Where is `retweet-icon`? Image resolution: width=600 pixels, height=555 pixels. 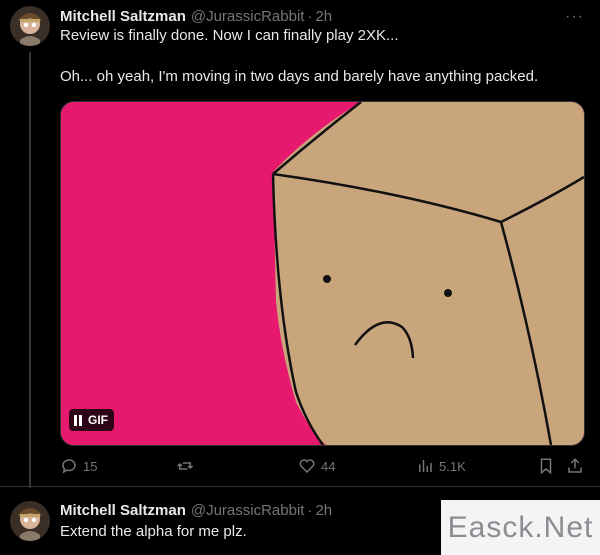
retweet-icon is located at coordinates (185, 466).